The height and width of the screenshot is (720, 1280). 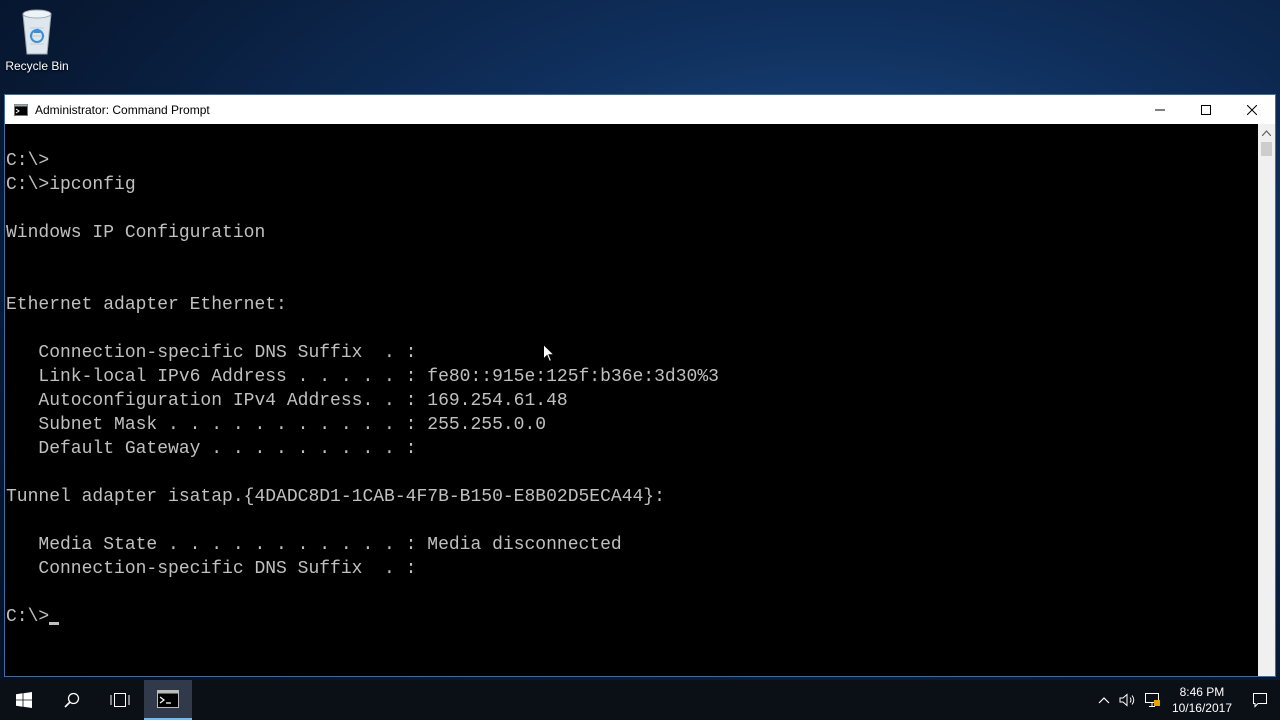 I want to click on start-button, so click(x=24, y=700).